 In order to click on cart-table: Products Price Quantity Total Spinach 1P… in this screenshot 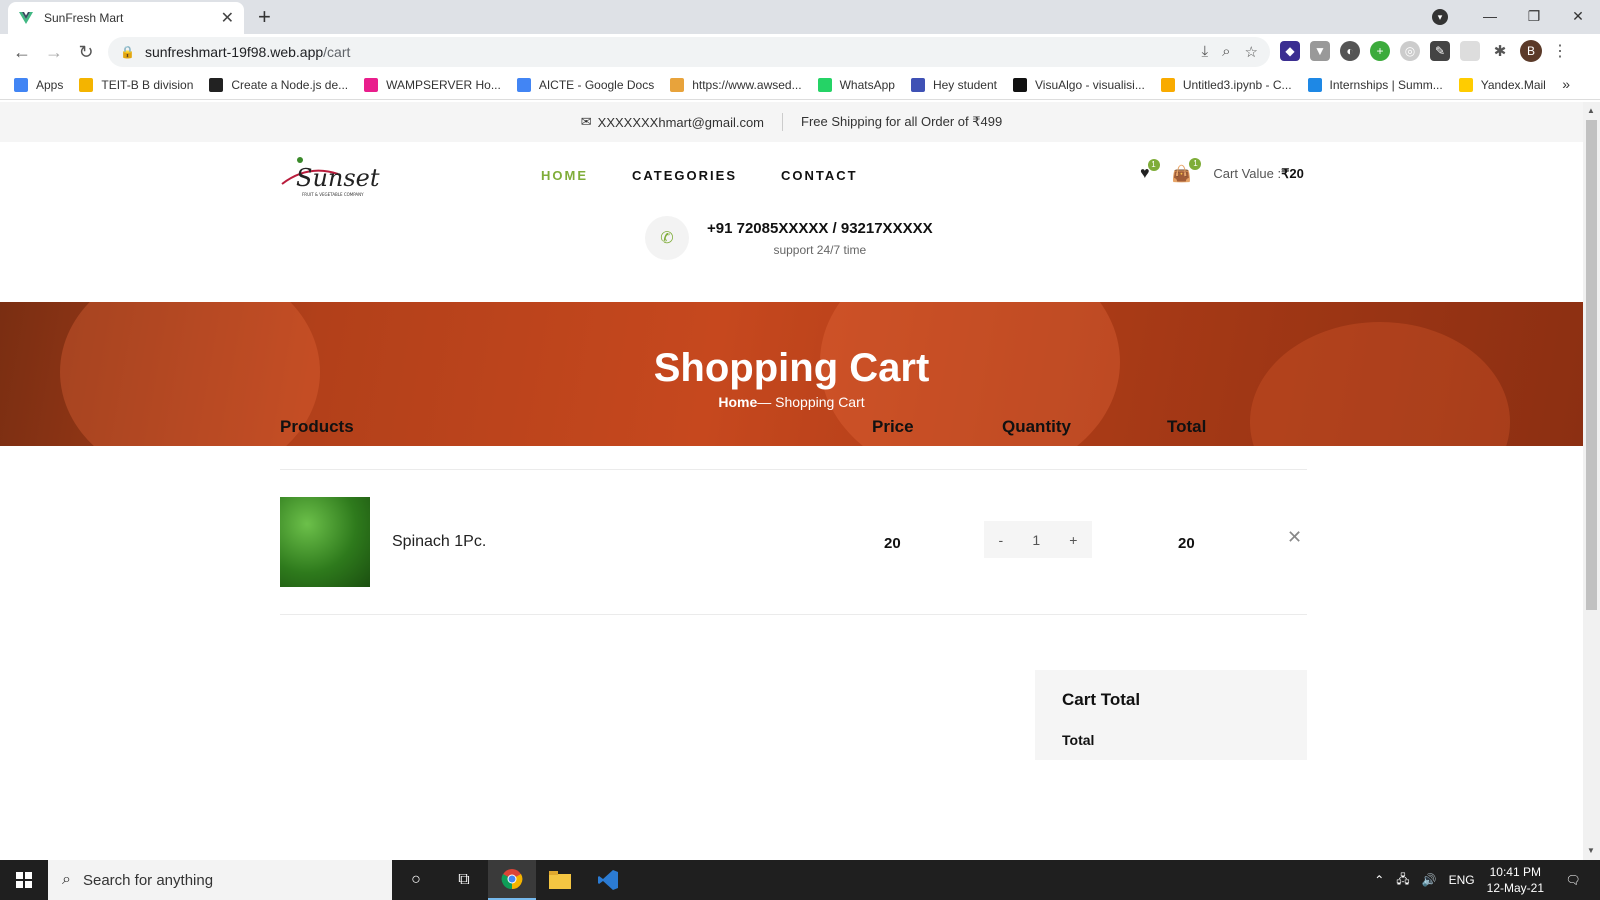, I will do `click(793, 515)`.